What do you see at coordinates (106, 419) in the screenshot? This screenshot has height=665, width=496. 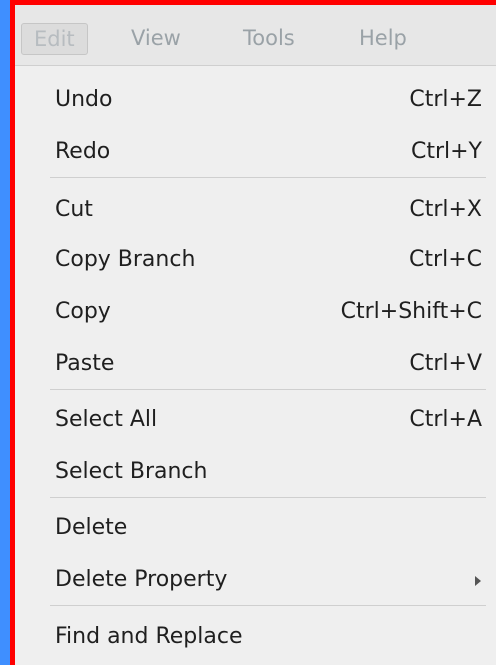 I see `menu-item-label: Select All` at bounding box center [106, 419].